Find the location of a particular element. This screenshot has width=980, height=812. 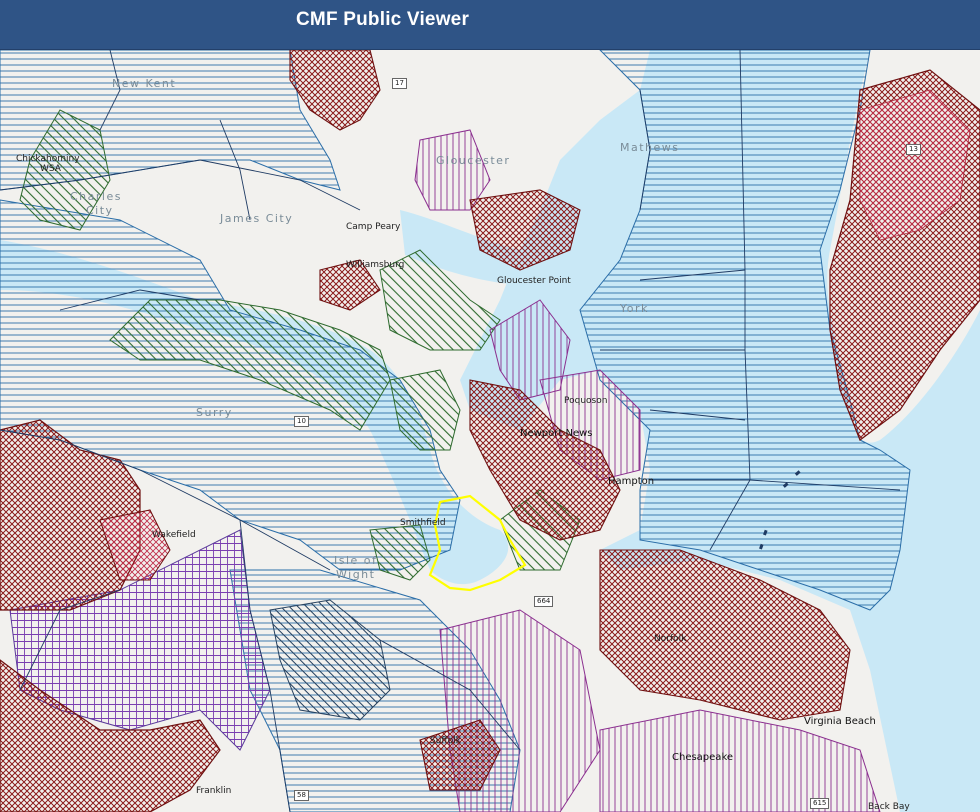

label-charles-city-2: City is located at coordinates (100, 210).